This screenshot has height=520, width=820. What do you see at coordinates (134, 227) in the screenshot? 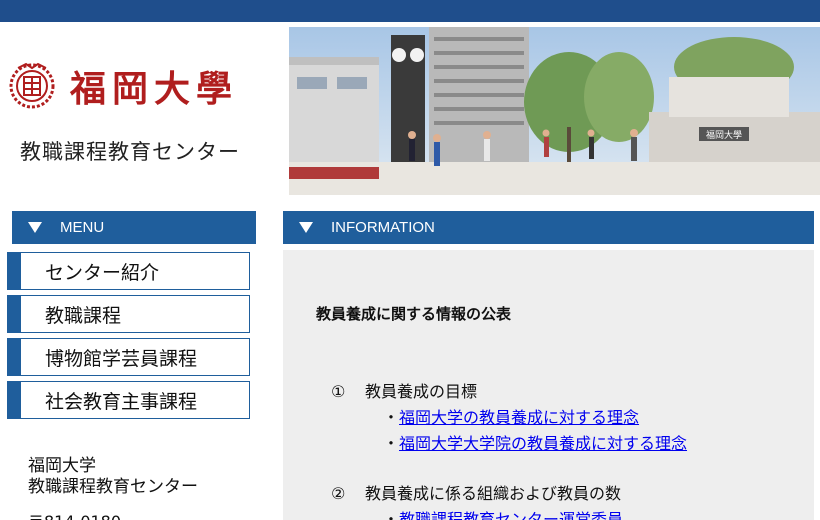
I see `menu-header: MENU` at bounding box center [134, 227].